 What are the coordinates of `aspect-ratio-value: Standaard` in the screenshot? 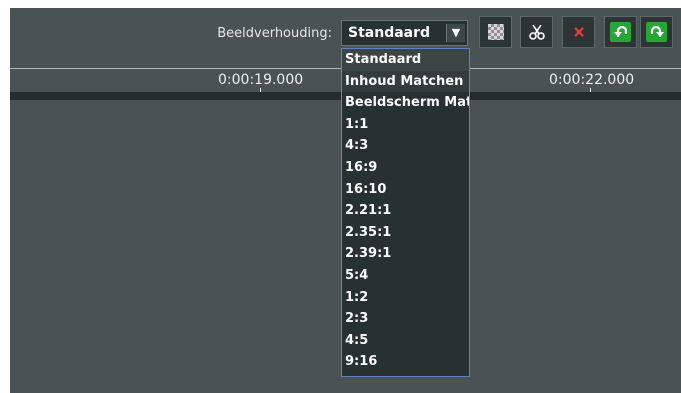 It's located at (389, 33).